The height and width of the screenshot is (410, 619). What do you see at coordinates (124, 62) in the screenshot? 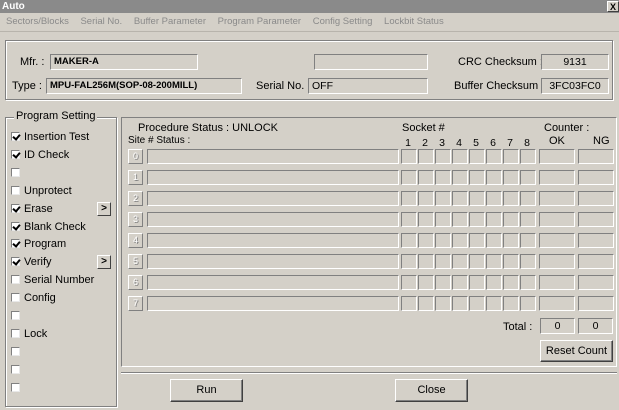
I see `mfr-field: MAKER-A` at bounding box center [124, 62].